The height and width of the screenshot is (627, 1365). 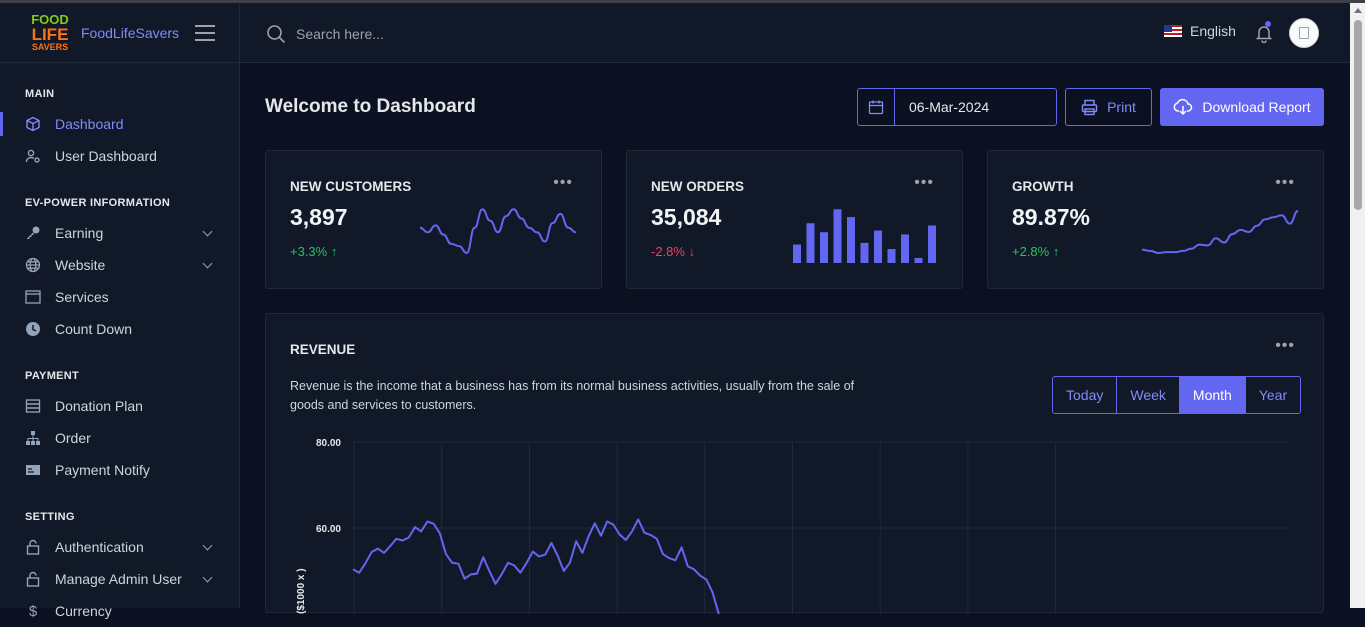 What do you see at coordinates (1264, 35) in the screenshot?
I see `bell-icon` at bounding box center [1264, 35].